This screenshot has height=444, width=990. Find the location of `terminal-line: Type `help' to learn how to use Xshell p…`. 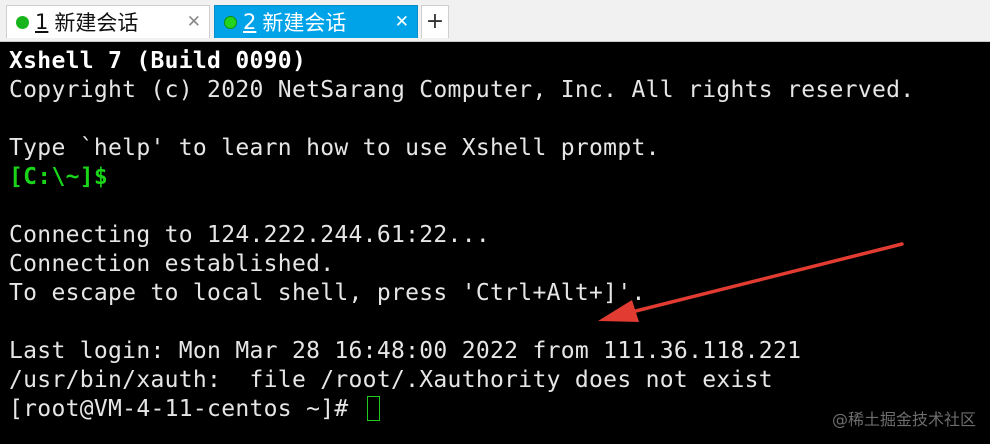

terminal-line: Type `help' to learn how to use Xshell p… is located at coordinates (334, 148).